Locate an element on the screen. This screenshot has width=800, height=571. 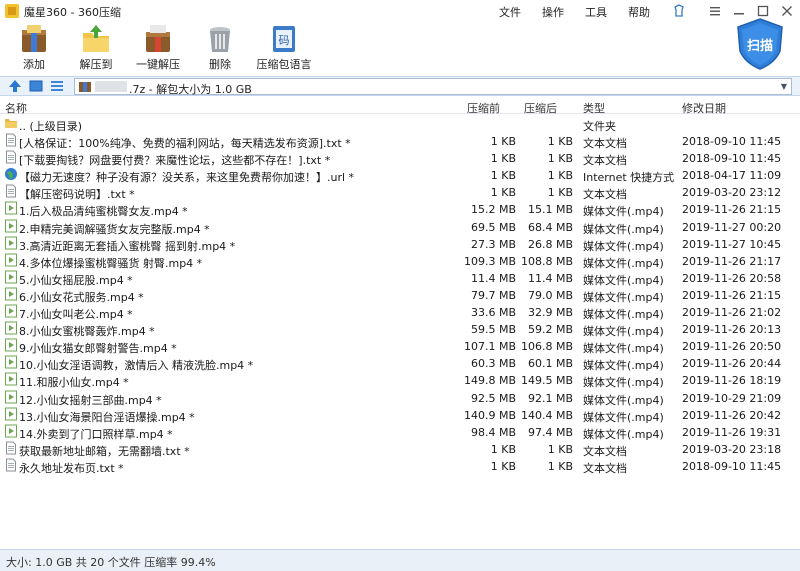
menu-file: 文件 is located at coordinates (510, 12).